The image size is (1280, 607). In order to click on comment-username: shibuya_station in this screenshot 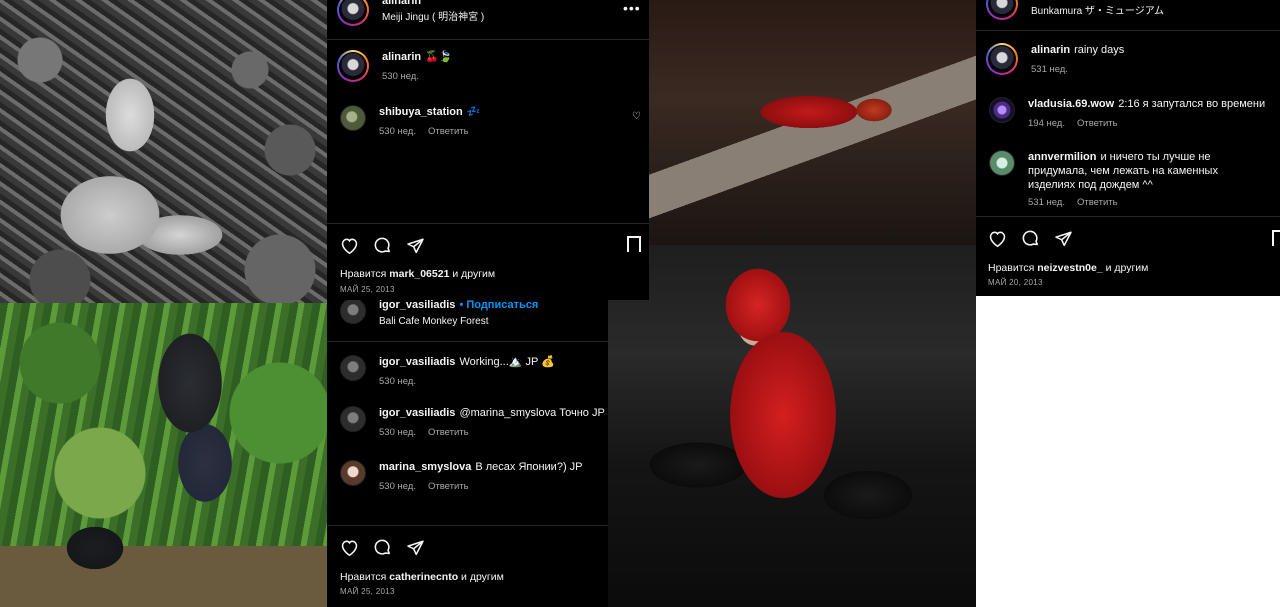, I will do `click(421, 112)`.